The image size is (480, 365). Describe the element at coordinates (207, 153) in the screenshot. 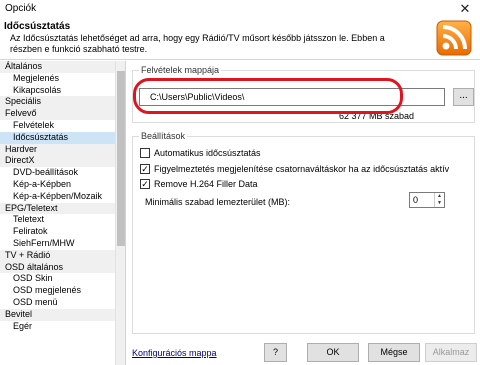

I see `checkbox-label: Automatikus időcsúsztatás` at that location.